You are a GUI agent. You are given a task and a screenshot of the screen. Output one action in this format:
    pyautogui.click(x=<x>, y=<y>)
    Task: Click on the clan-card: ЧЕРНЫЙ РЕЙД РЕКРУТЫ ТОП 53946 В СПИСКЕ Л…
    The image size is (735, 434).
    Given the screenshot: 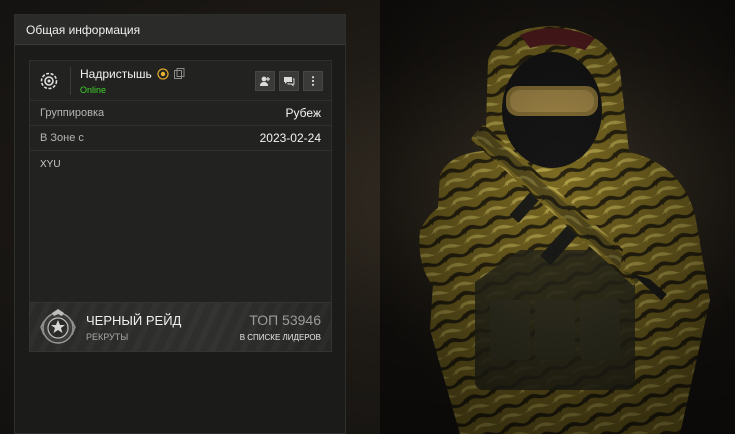 What is the action you would take?
    pyautogui.click(x=180, y=327)
    